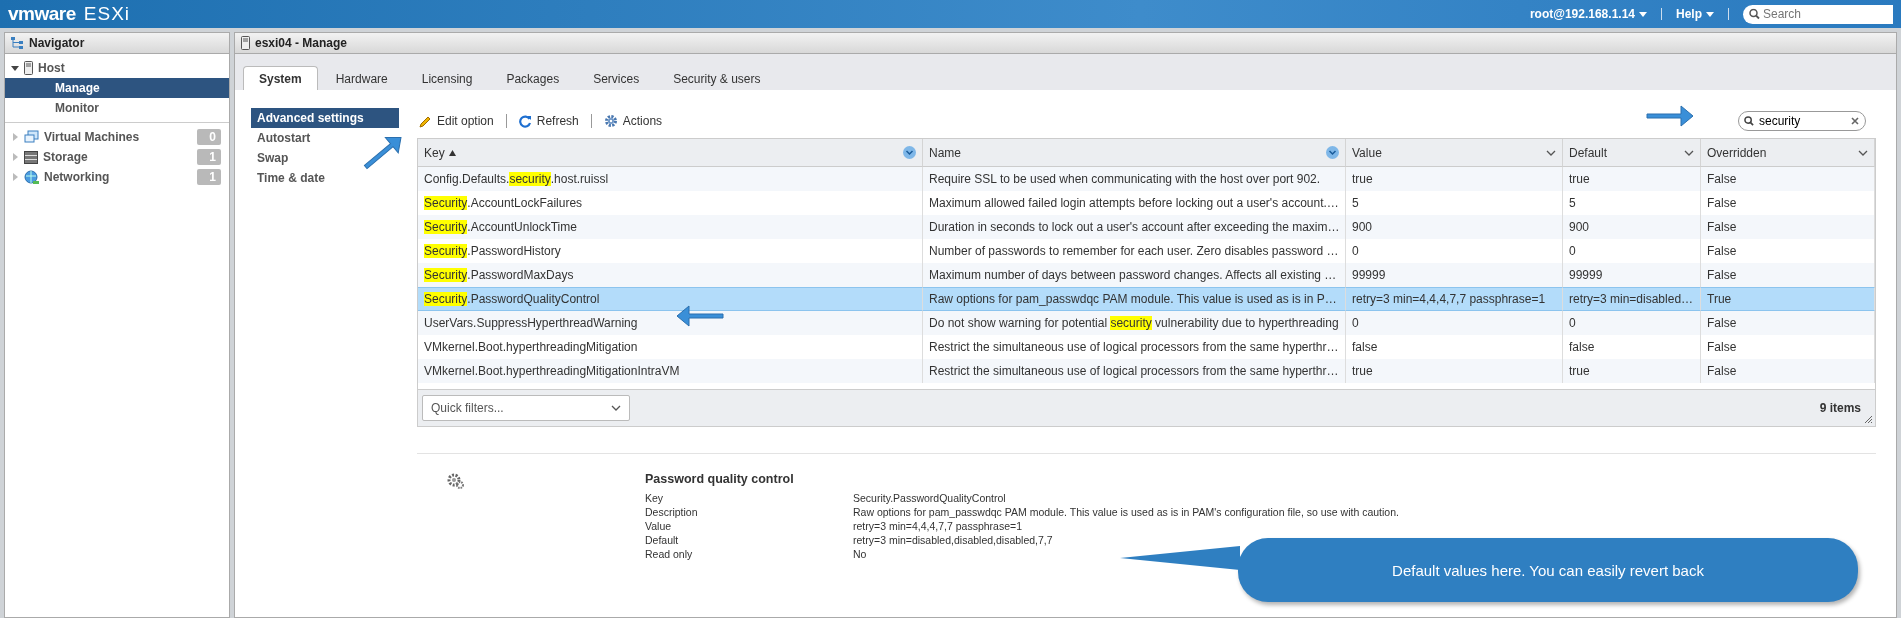 The width and height of the screenshot is (1901, 618). Describe the element at coordinates (57, 43) in the screenshot. I see `navigator-title: Navigator` at that location.